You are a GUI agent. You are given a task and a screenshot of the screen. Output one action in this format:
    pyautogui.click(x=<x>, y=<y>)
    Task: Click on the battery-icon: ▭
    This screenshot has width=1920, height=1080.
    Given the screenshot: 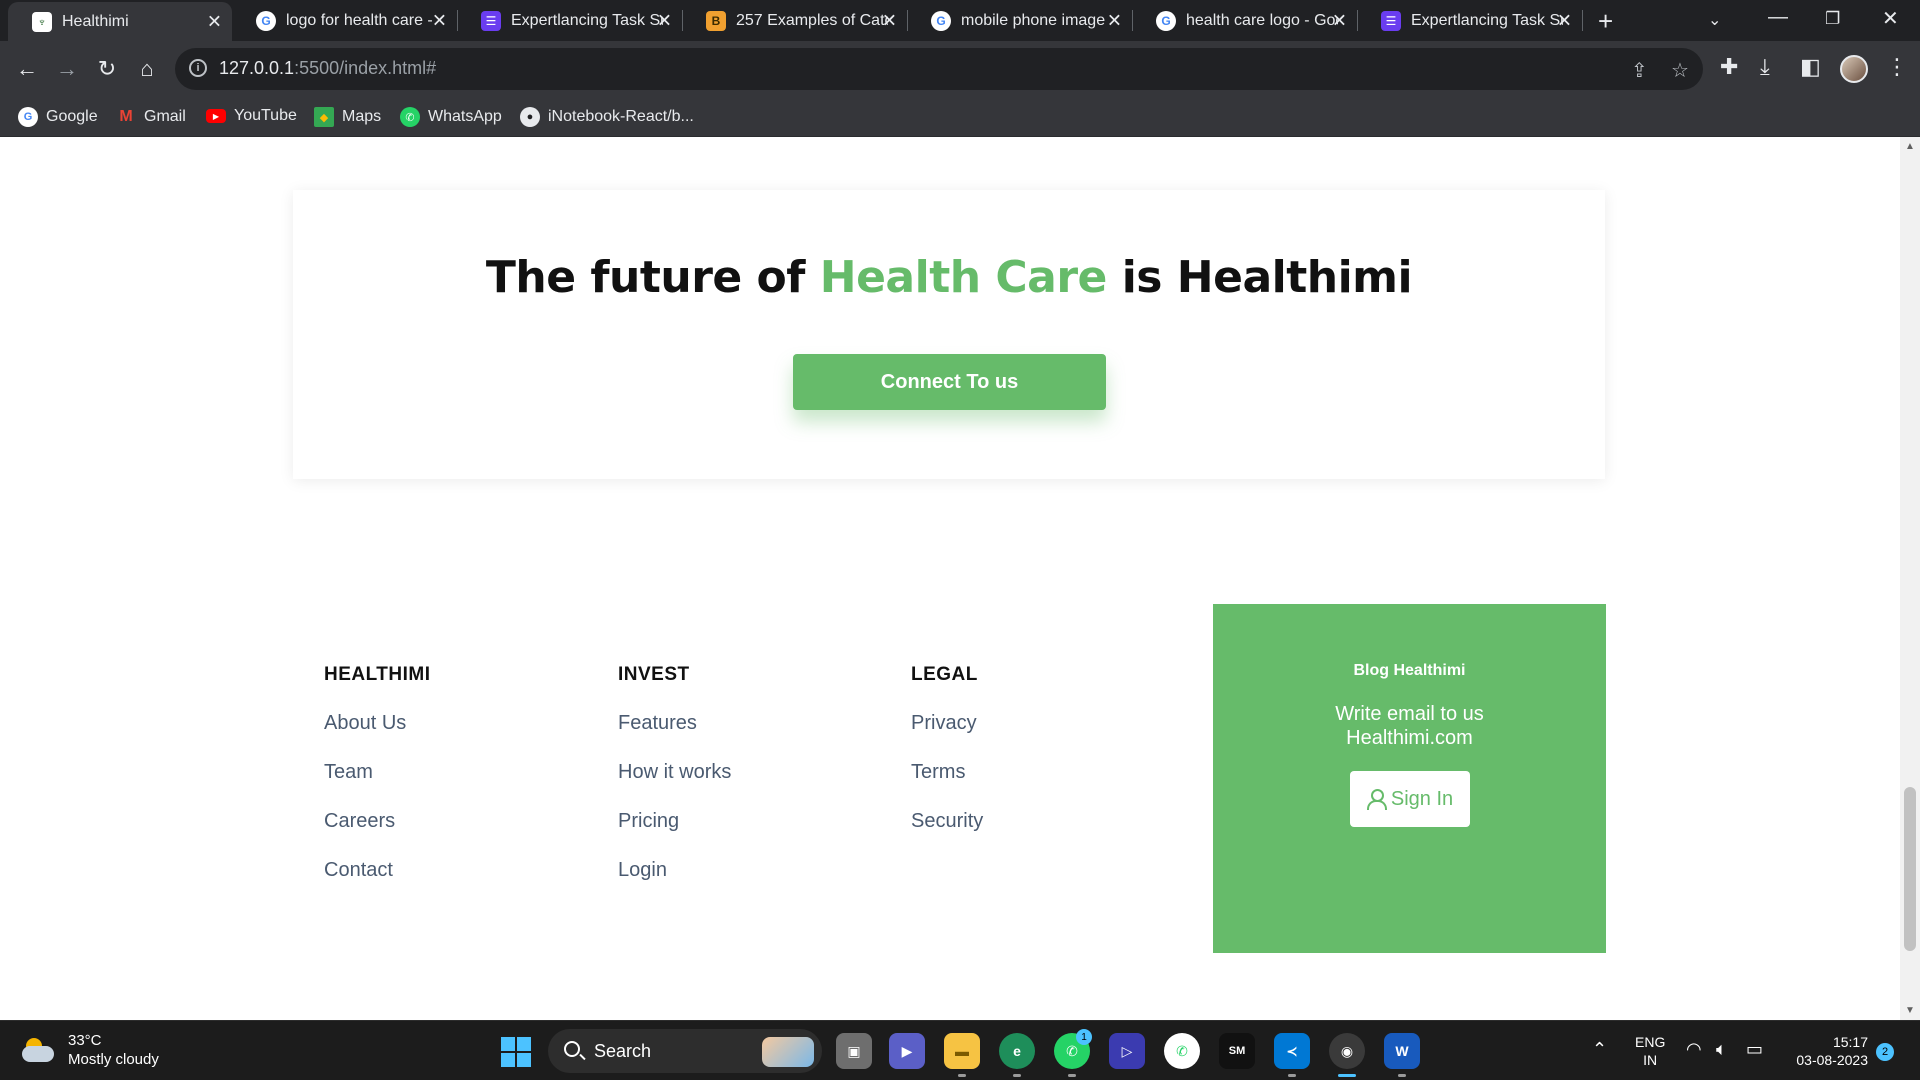 What is the action you would take?
    pyautogui.click(x=1754, y=1049)
    